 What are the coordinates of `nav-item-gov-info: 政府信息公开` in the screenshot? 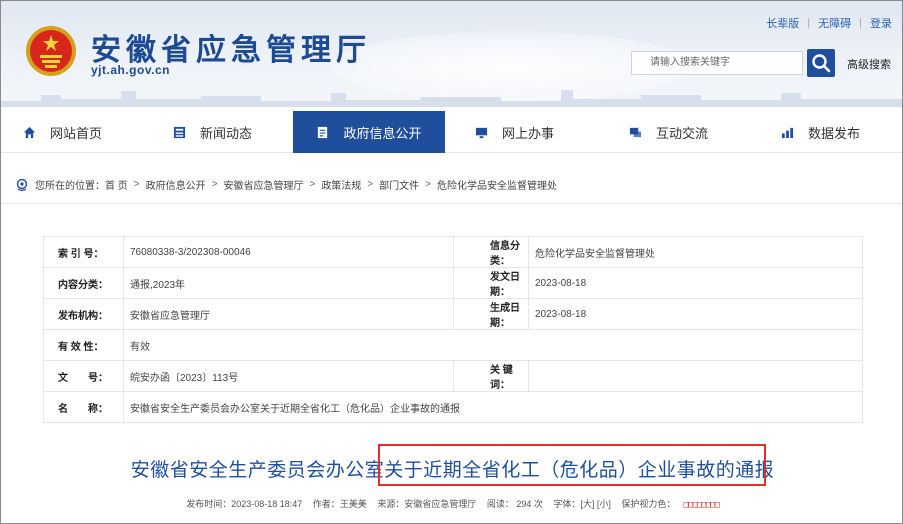 It's located at (369, 132).